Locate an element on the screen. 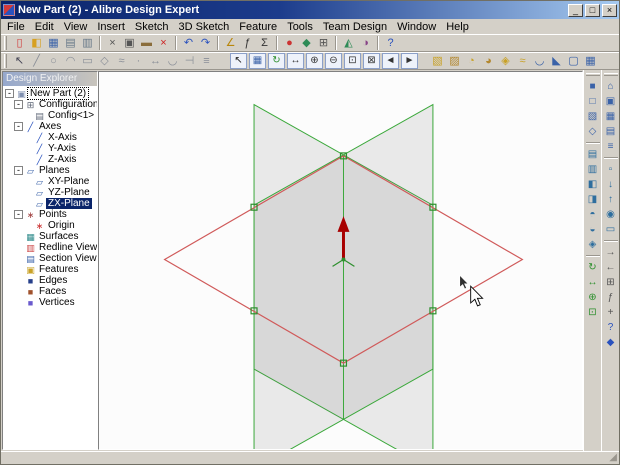 The width and height of the screenshot is (620, 465). copy-button: ▣ is located at coordinates (129, 43).